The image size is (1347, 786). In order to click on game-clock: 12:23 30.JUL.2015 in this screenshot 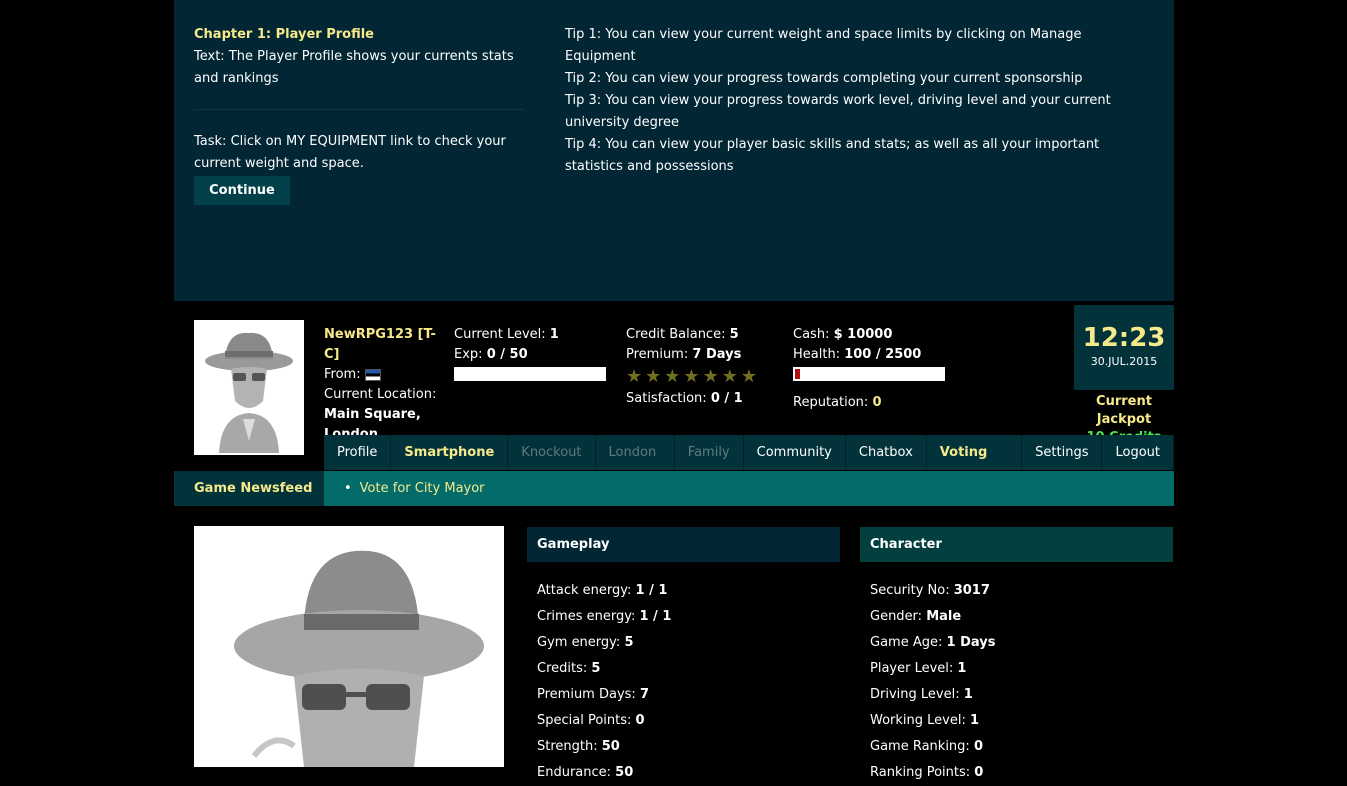, I will do `click(1124, 347)`.